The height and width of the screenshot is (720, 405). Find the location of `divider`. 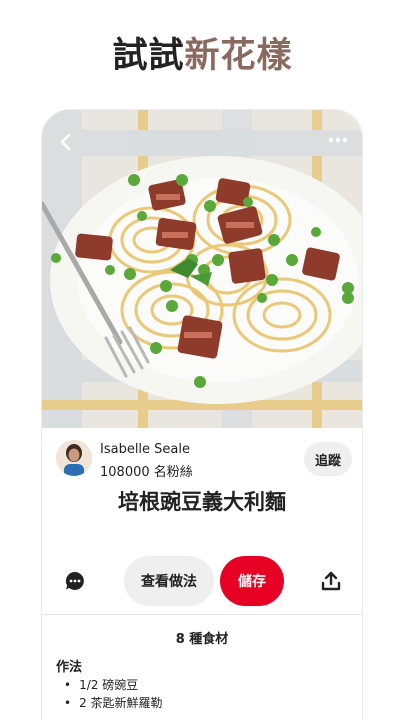

divider is located at coordinates (202, 614).